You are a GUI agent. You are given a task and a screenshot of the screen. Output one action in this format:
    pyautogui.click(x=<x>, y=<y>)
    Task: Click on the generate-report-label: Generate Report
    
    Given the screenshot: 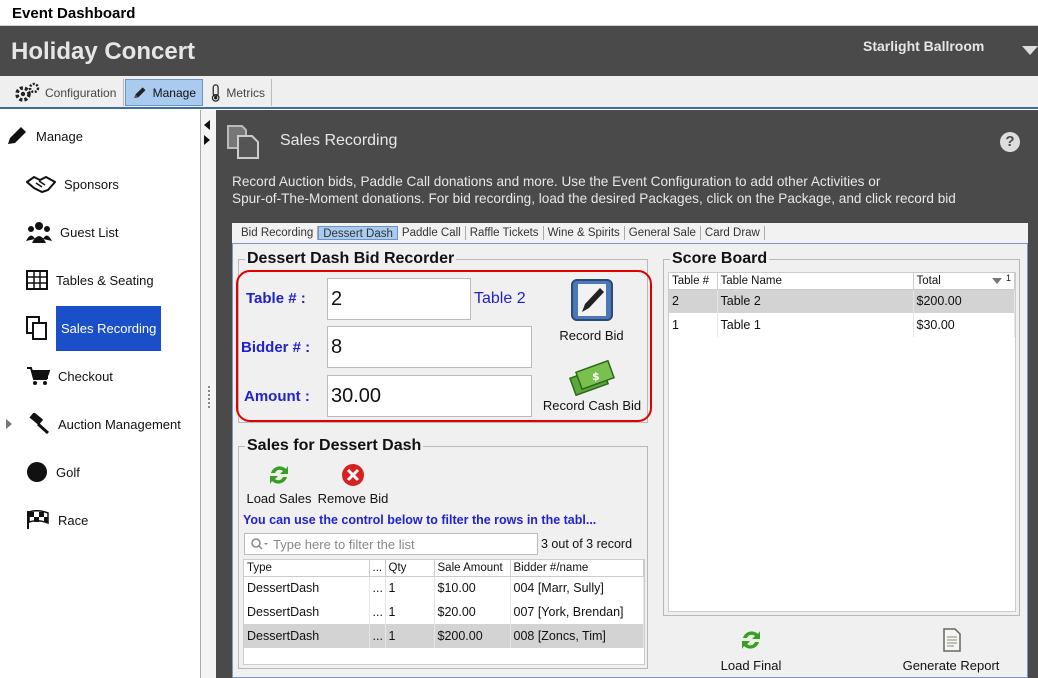 What is the action you would take?
    pyautogui.click(x=951, y=665)
    